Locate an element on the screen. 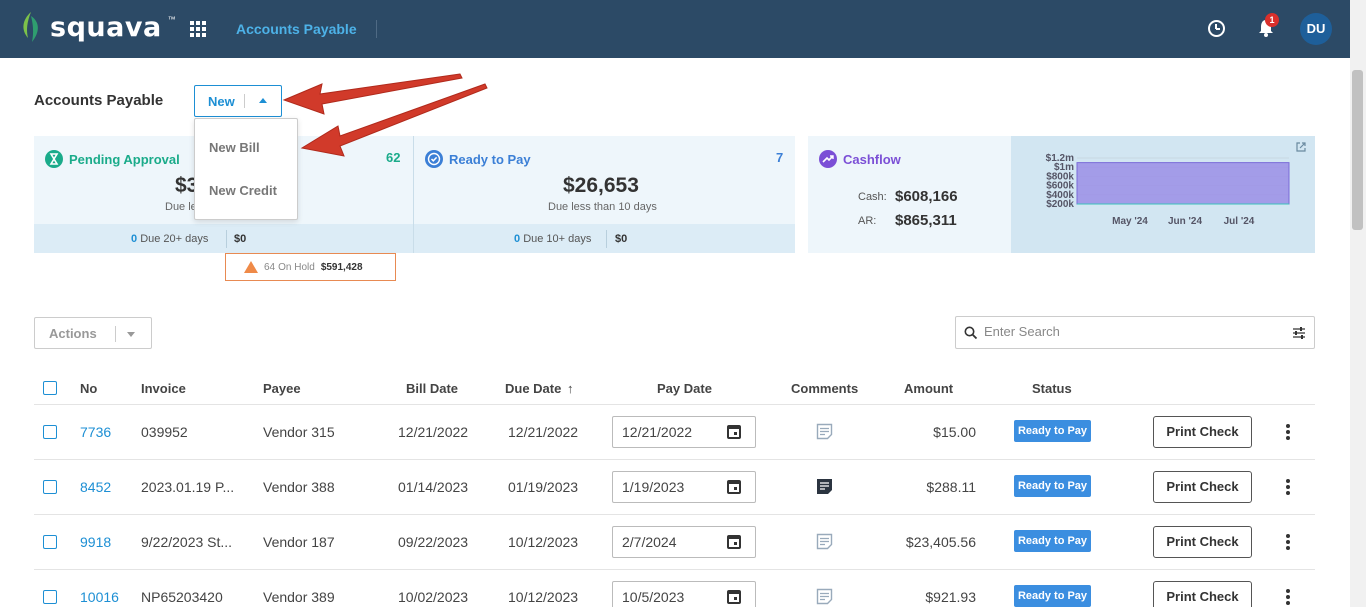 The image size is (1366, 607). ar-value: $865,311 is located at coordinates (926, 220).